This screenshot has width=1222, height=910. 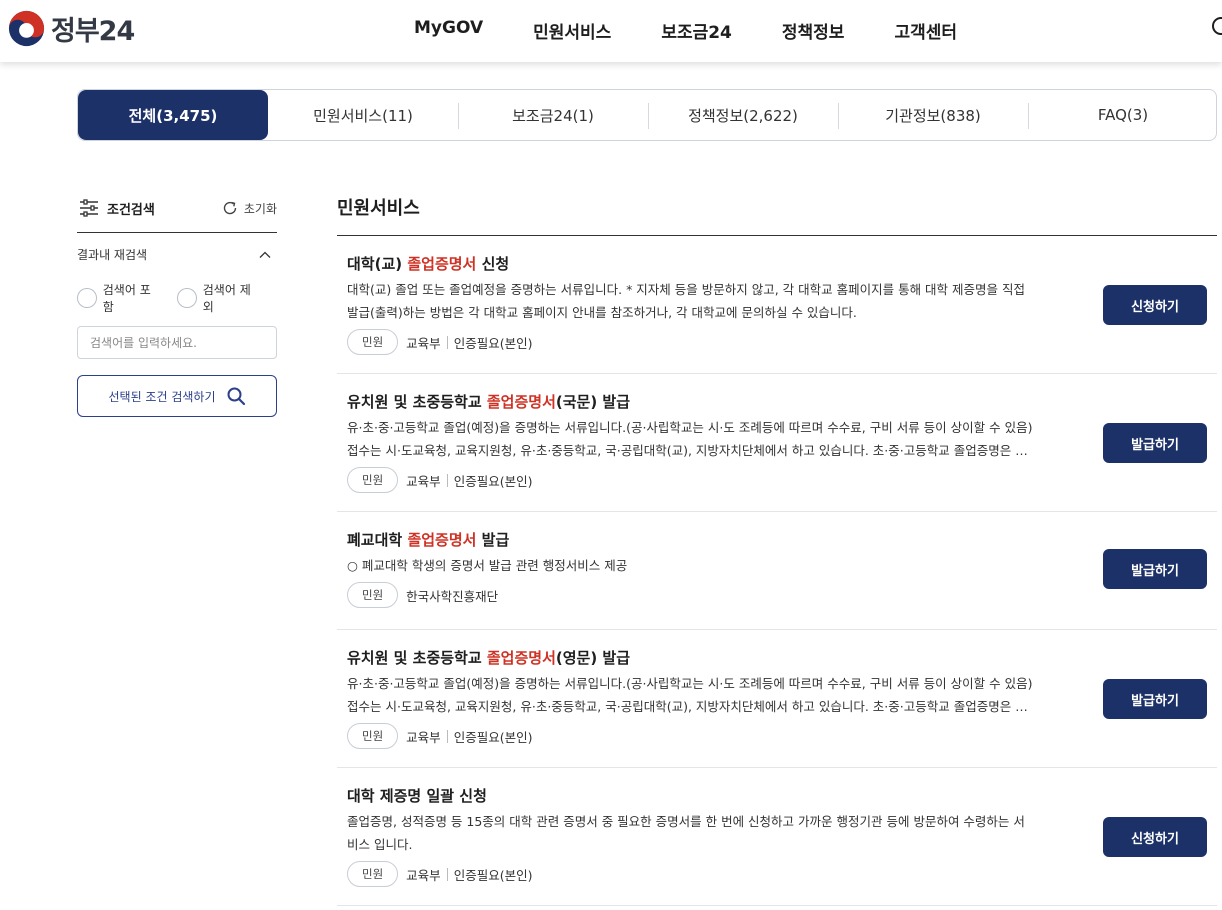 What do you see at coordinates (553, 115) in the screenshot?
I see `tab-subsidy24: 보조금24(1)` at bounding box center [553, 115].